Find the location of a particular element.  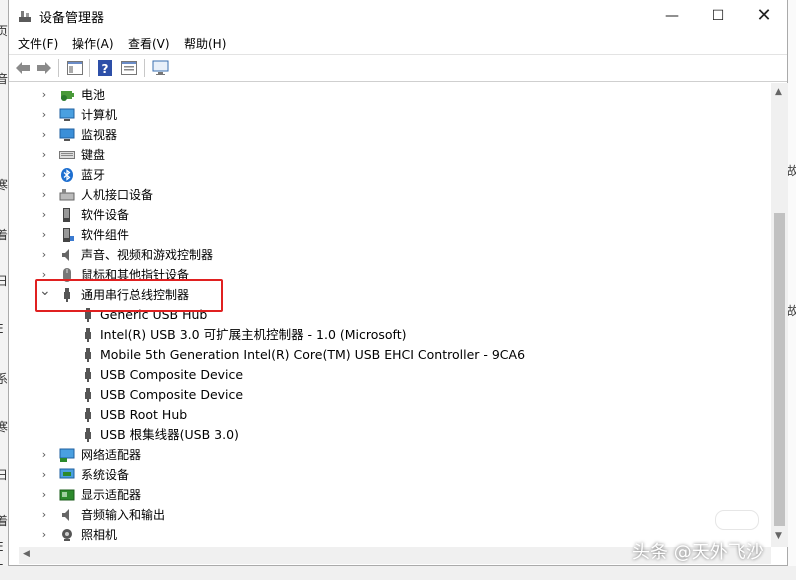

device-label: USB Root Hub is located at coordinates (144, 414).